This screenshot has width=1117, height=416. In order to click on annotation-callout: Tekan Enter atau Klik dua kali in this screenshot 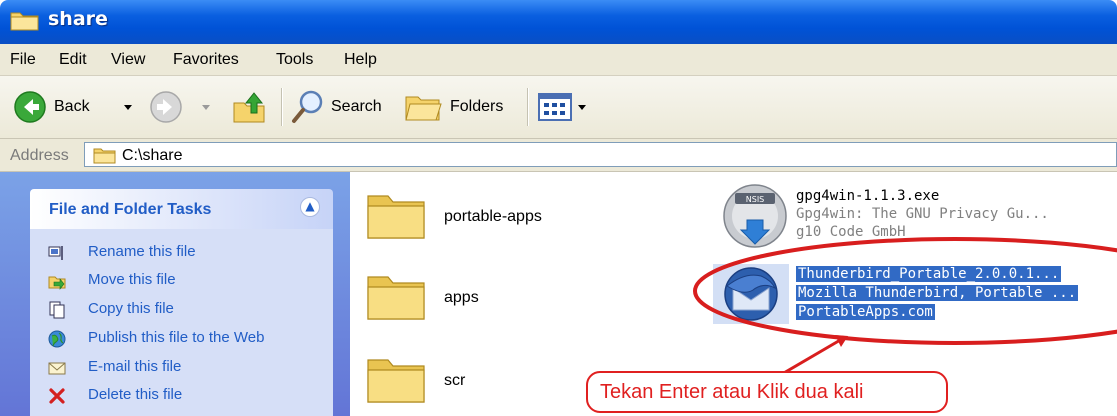, I will do `click(767, 392)`.